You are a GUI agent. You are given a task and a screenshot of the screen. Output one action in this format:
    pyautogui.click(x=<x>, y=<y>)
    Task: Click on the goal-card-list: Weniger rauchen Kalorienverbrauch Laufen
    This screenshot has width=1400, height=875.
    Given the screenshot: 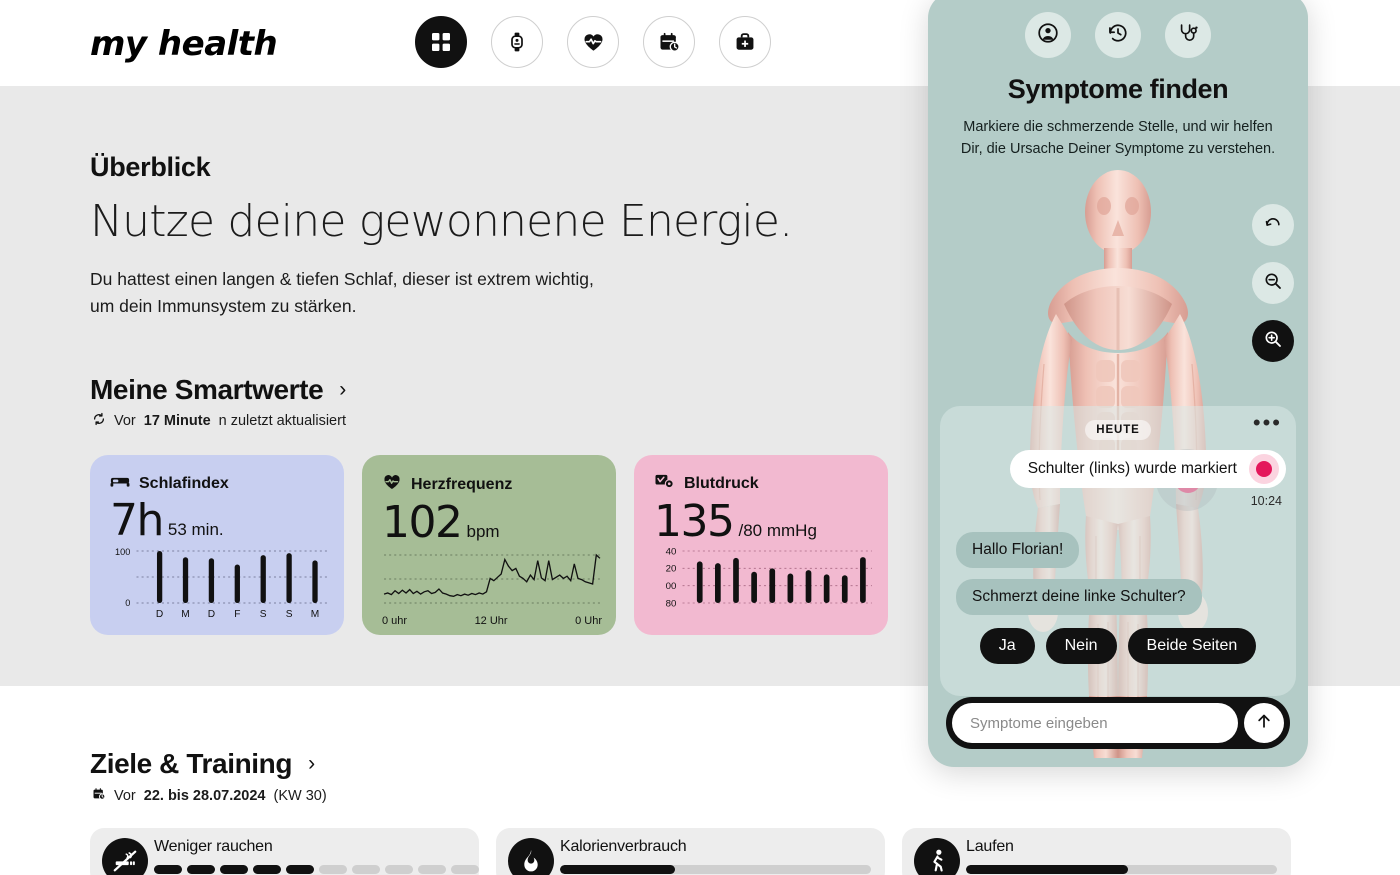 What is the action you would take?
    pyautogui.click(x=690, y=851)
    